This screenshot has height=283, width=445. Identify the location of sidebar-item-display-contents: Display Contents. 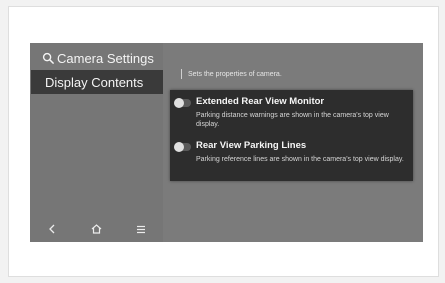
(97, 82).